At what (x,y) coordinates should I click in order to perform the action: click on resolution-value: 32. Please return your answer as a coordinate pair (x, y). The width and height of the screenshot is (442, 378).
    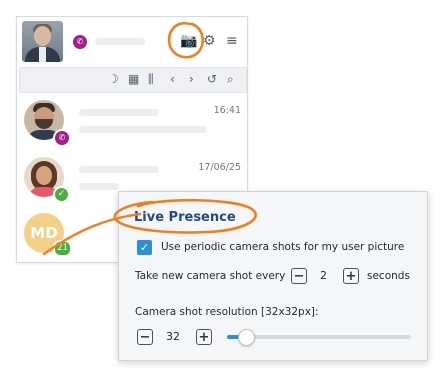
    Looking at the image, I should click on (173, 336).